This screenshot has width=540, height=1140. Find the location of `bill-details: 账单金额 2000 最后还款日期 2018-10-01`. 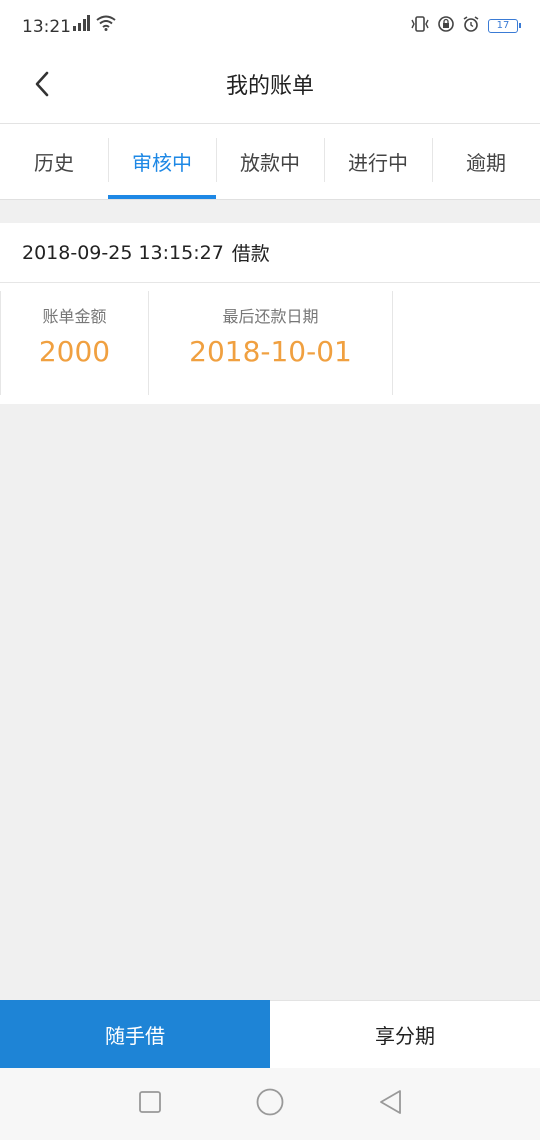

bill-details: 账单金额 2000 最后还款日期 2018-10-01 is located at coordinates (270, 343).